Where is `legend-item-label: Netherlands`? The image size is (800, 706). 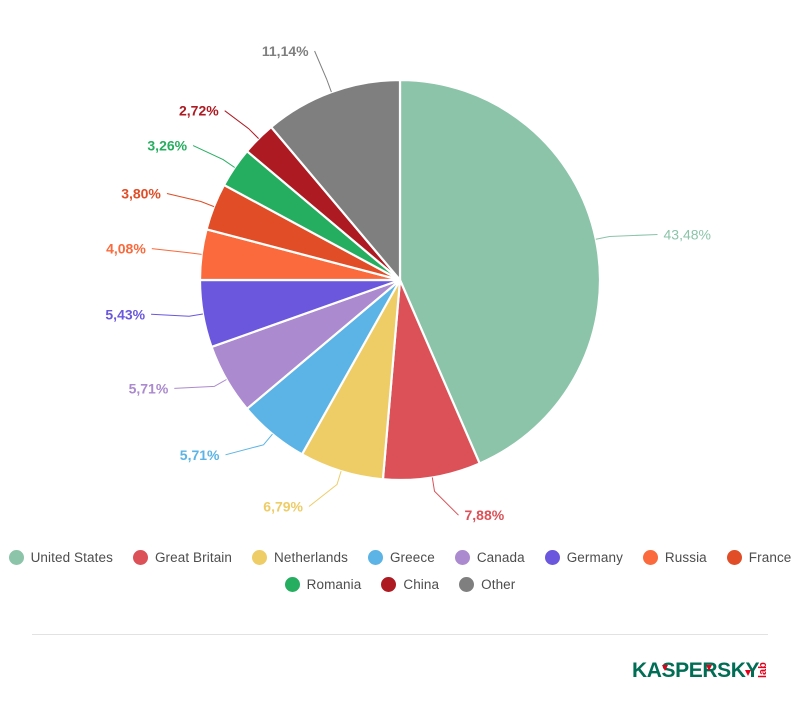
legend-item-label: Netherlands is located at coordinates (311, 557).